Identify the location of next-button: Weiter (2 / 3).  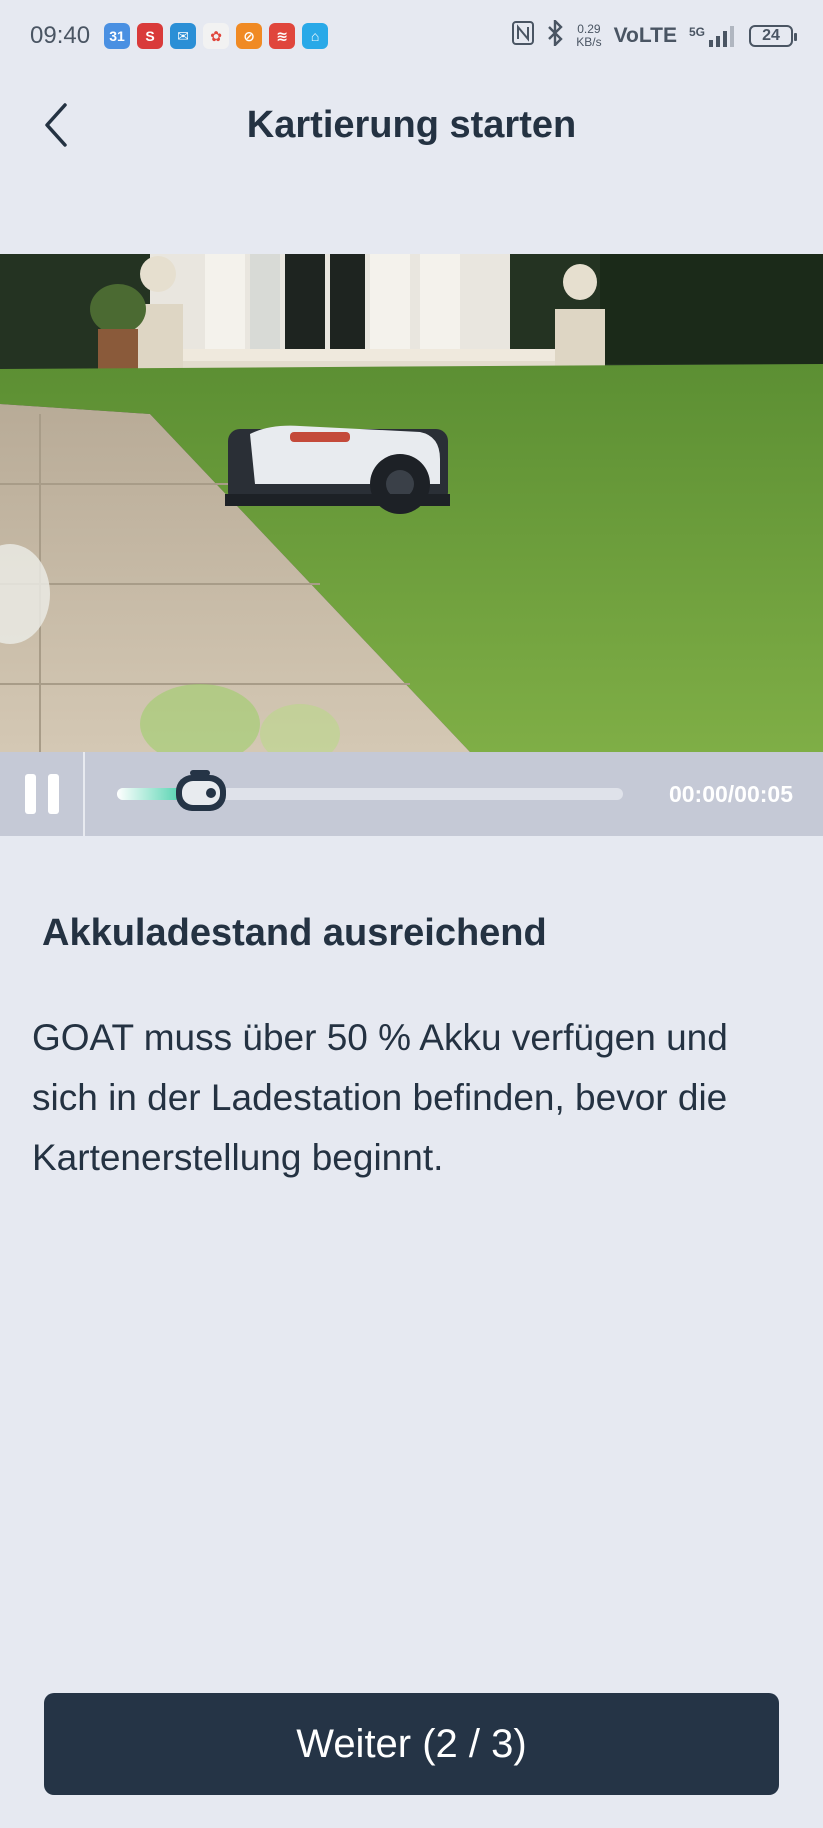
(411, 1744).